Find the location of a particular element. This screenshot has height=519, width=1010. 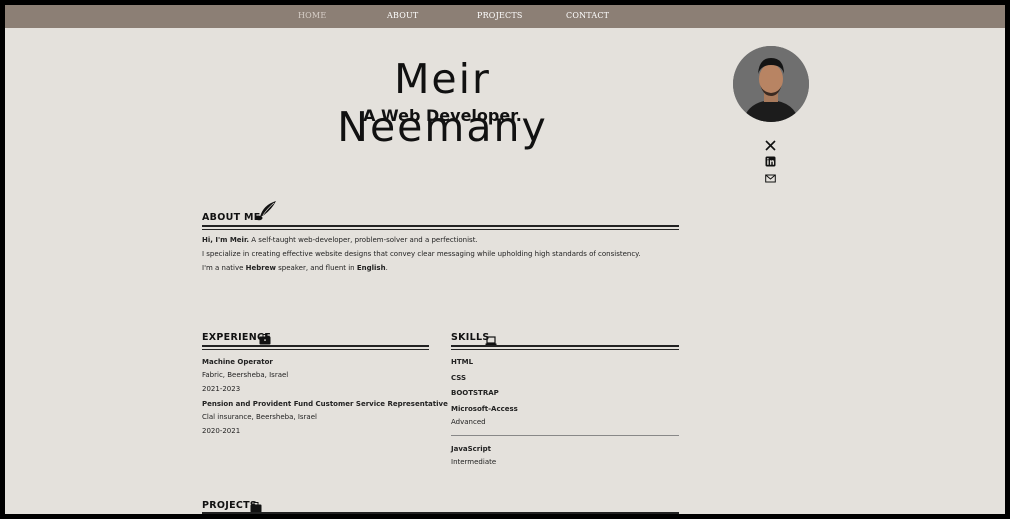

nav-projects: PROJECTS is located at coordinates (500, 15).